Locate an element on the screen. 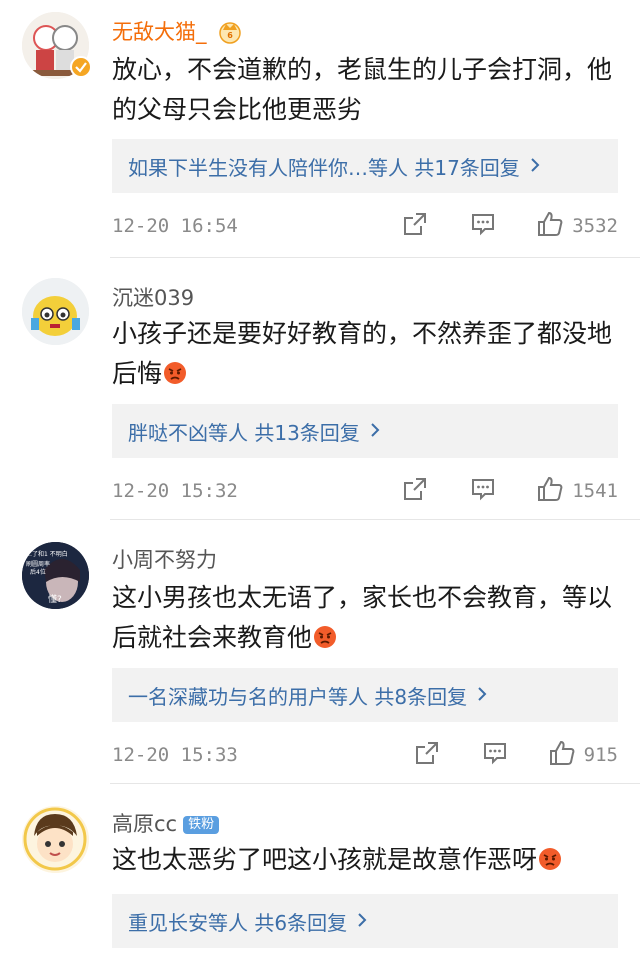  replies-text: 一名深藏功与名的用户等人 共8条回复 is located at coordinates (298, 696).